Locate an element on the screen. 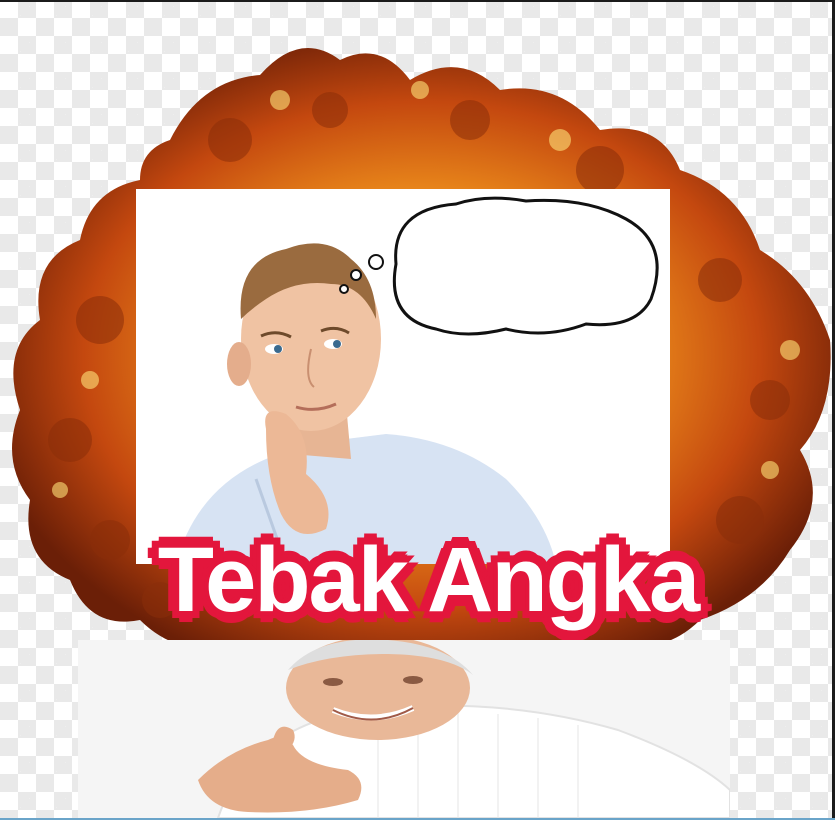 This screenshot has width=835, height=838. title-banner: Tebak Angka is located at coordinates (428, 580).